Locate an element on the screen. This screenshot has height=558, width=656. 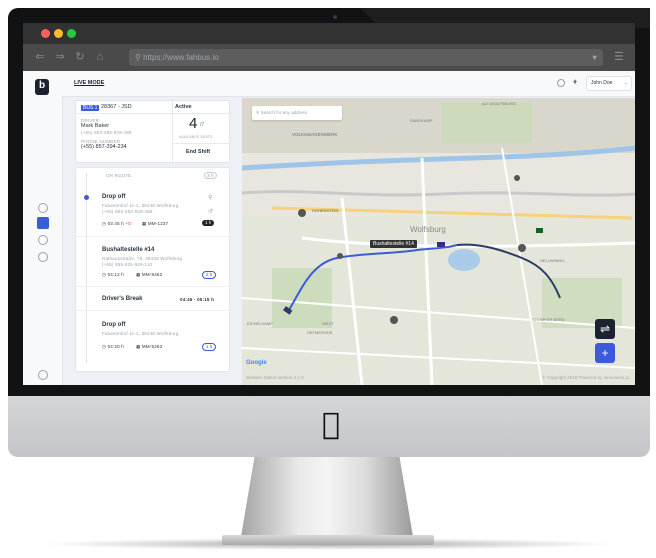
stop-phone: (+55) 855-835-928-142 is located at coordinates (127, 264).